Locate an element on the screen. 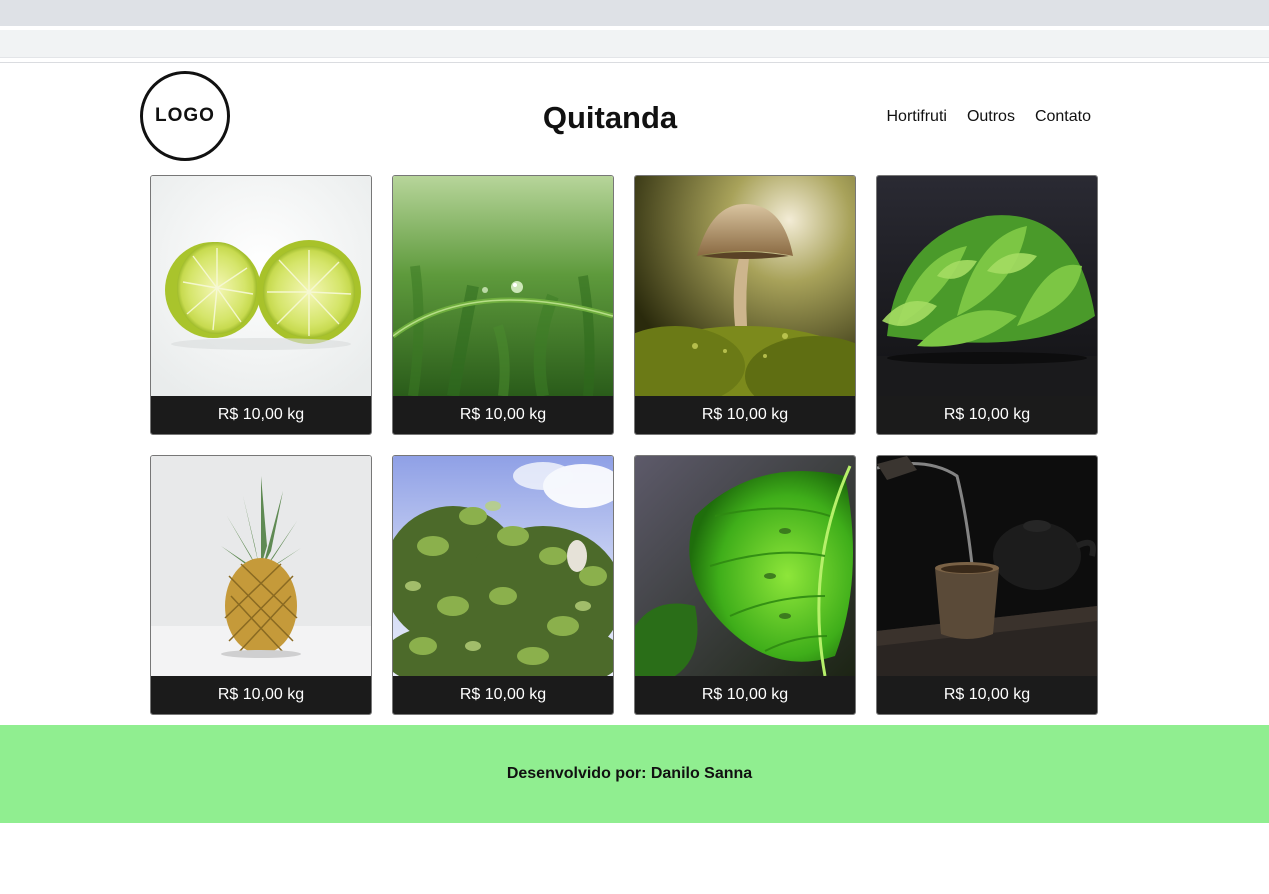 This screenshot has width=1269, height=894. footer: Desenvolvido por: Danilo Sanna is located at coordinates (634, 774).